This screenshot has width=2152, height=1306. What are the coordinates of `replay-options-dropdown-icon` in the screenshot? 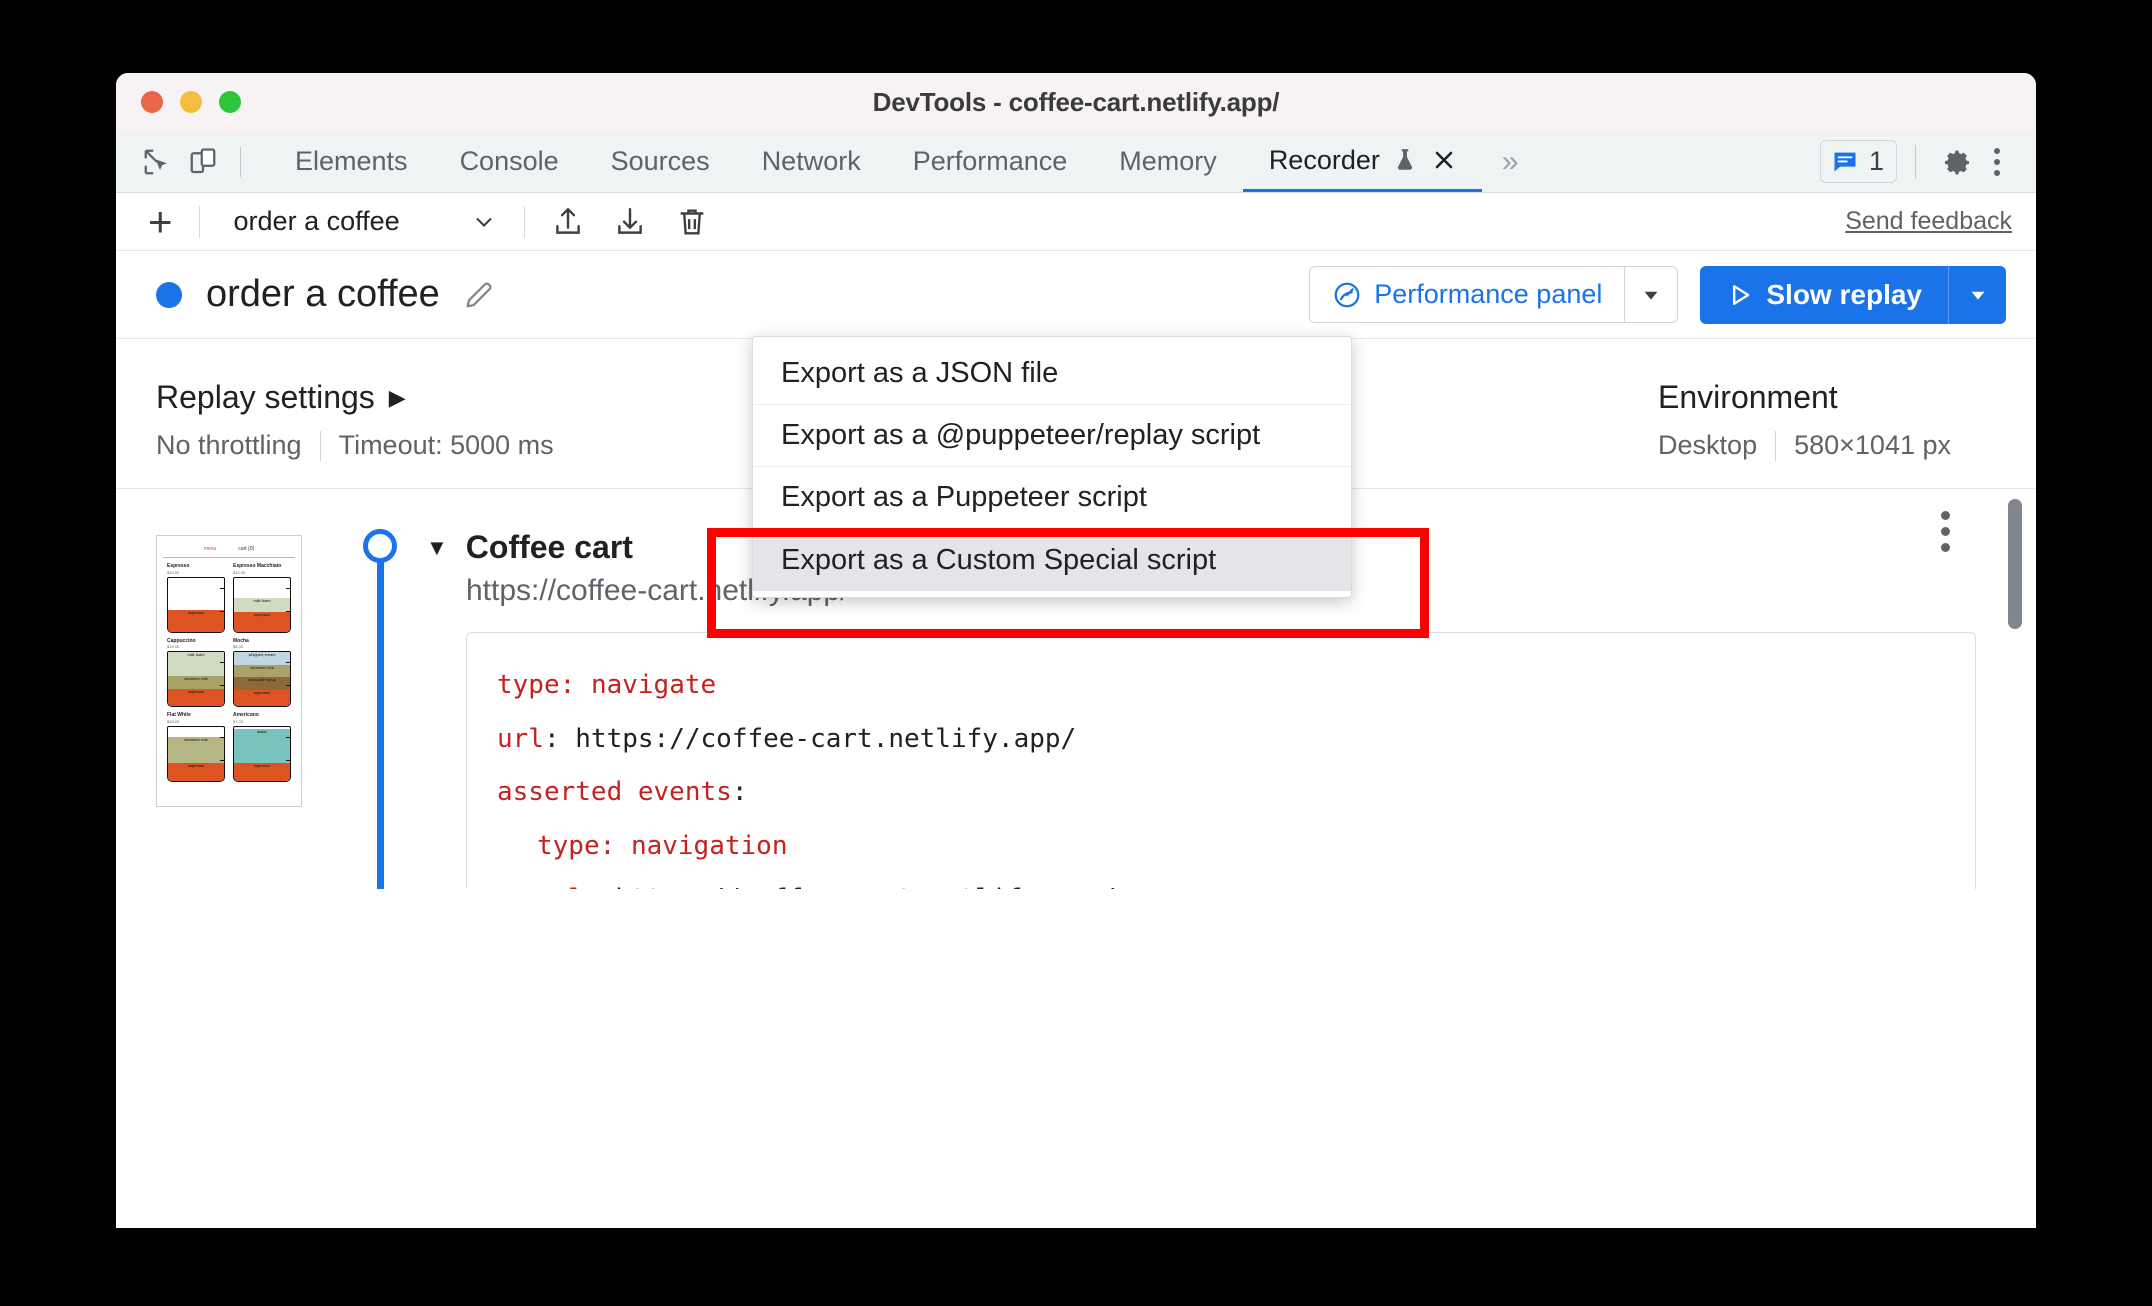 It's located at (1977, 294).